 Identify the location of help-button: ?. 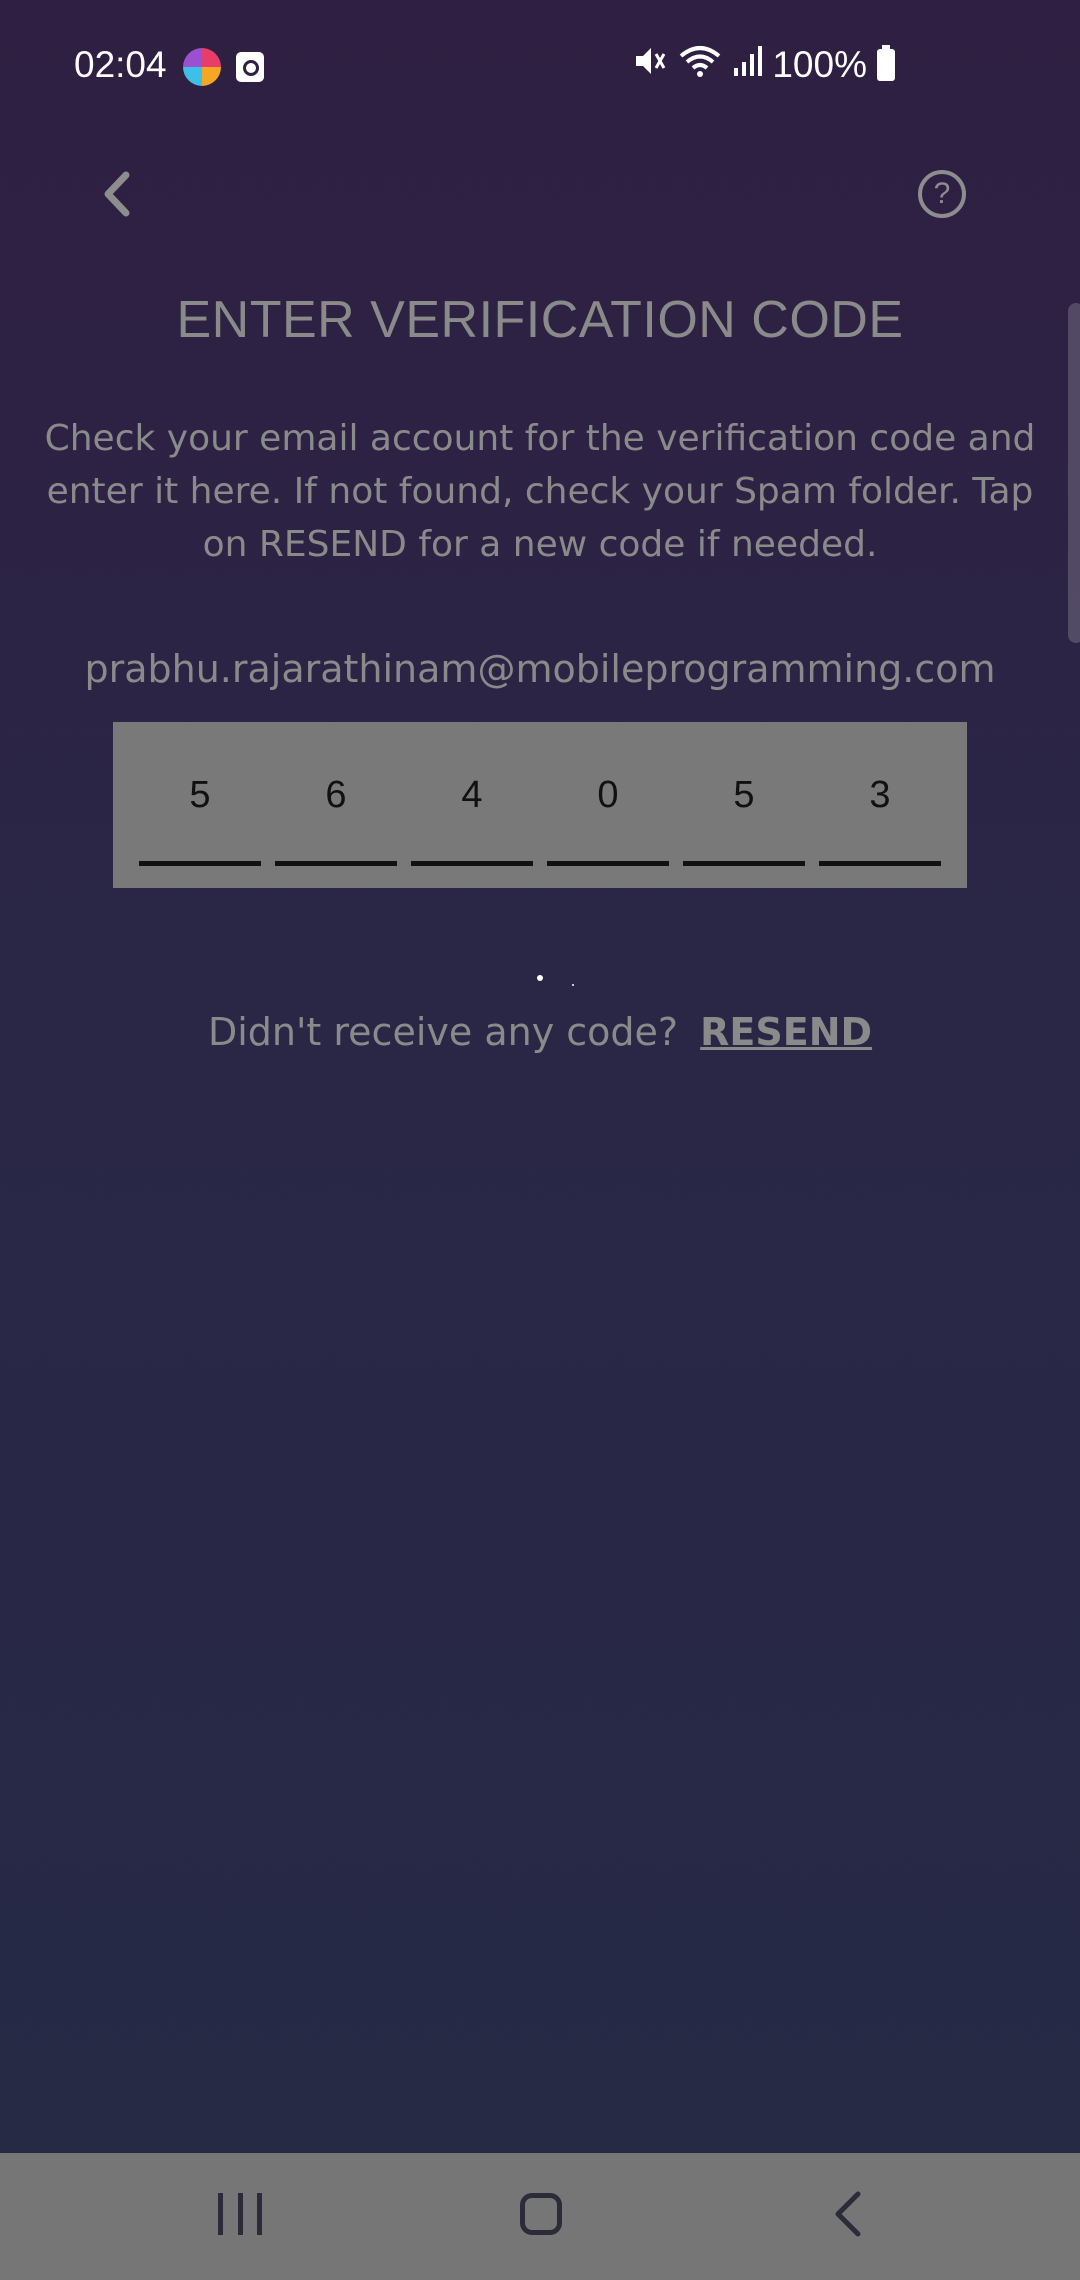
(942, 194).